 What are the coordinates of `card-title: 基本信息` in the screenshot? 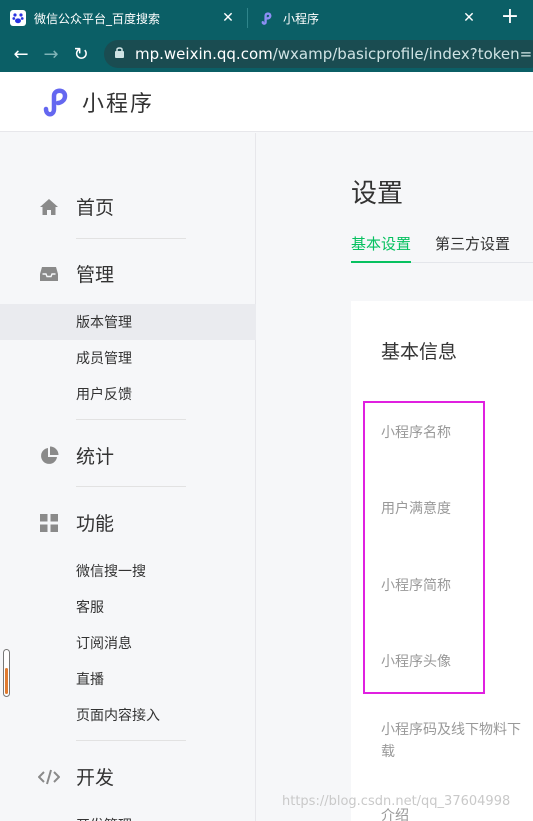 It's located at (419, 352).